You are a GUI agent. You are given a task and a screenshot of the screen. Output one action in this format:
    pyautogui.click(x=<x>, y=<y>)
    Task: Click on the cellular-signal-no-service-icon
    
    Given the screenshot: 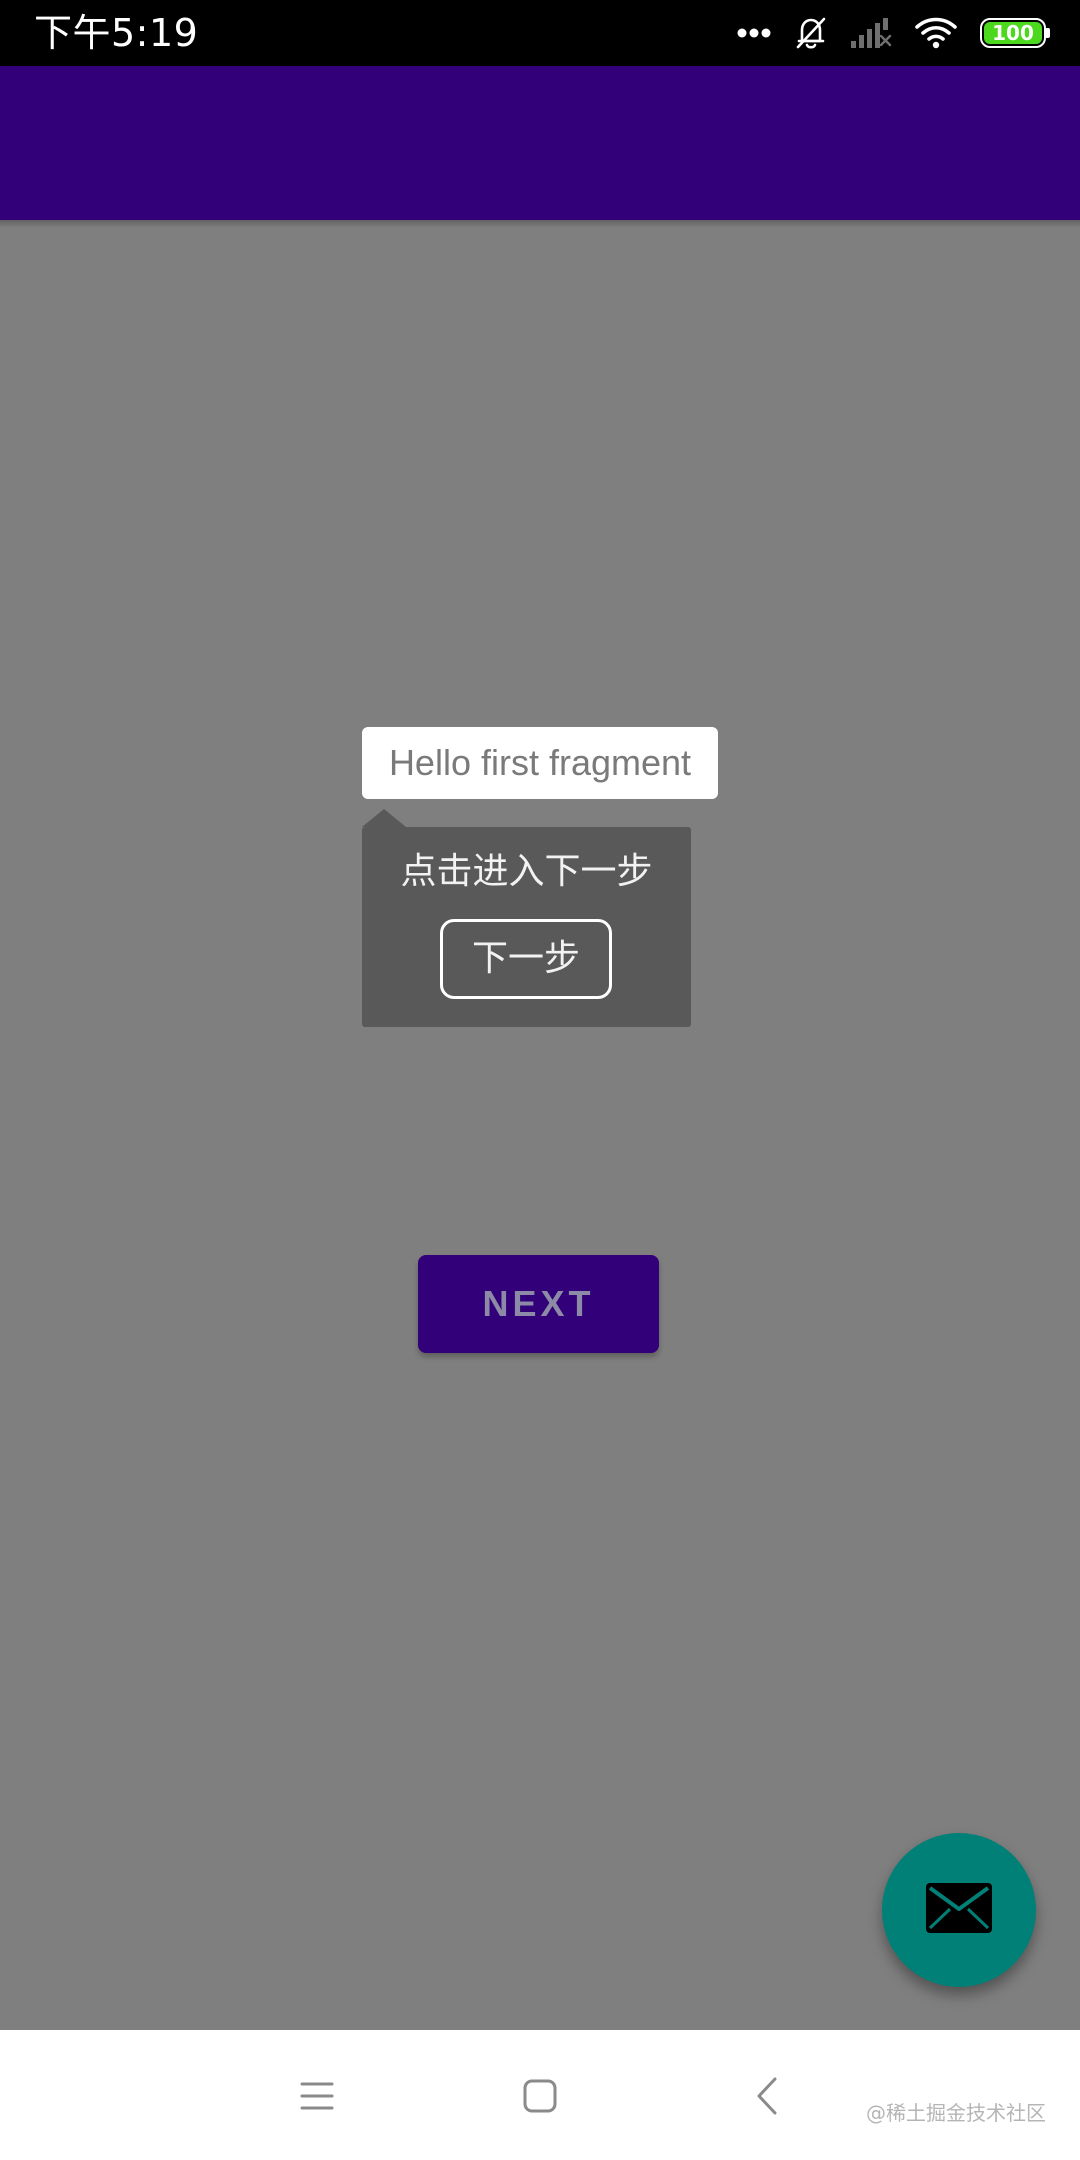 What is the action you would take?
    pyautogui.click(x=871, y=33)
    